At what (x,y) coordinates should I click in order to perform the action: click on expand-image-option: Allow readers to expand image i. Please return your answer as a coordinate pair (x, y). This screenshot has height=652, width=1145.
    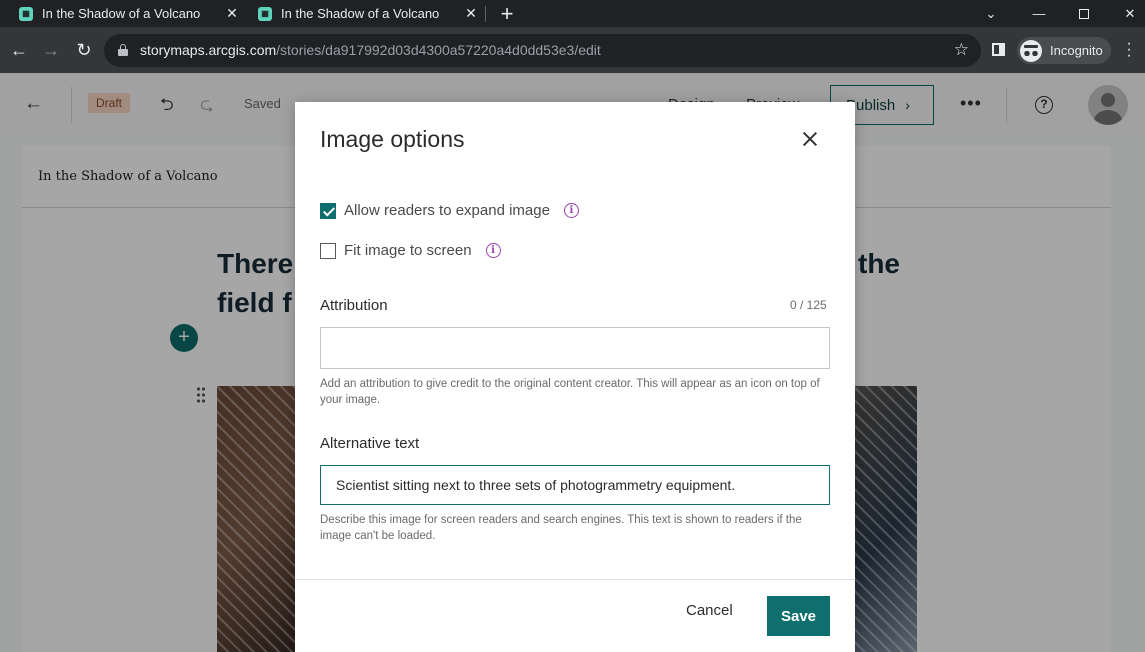
    Looking at the image, I should click on (449, 210).